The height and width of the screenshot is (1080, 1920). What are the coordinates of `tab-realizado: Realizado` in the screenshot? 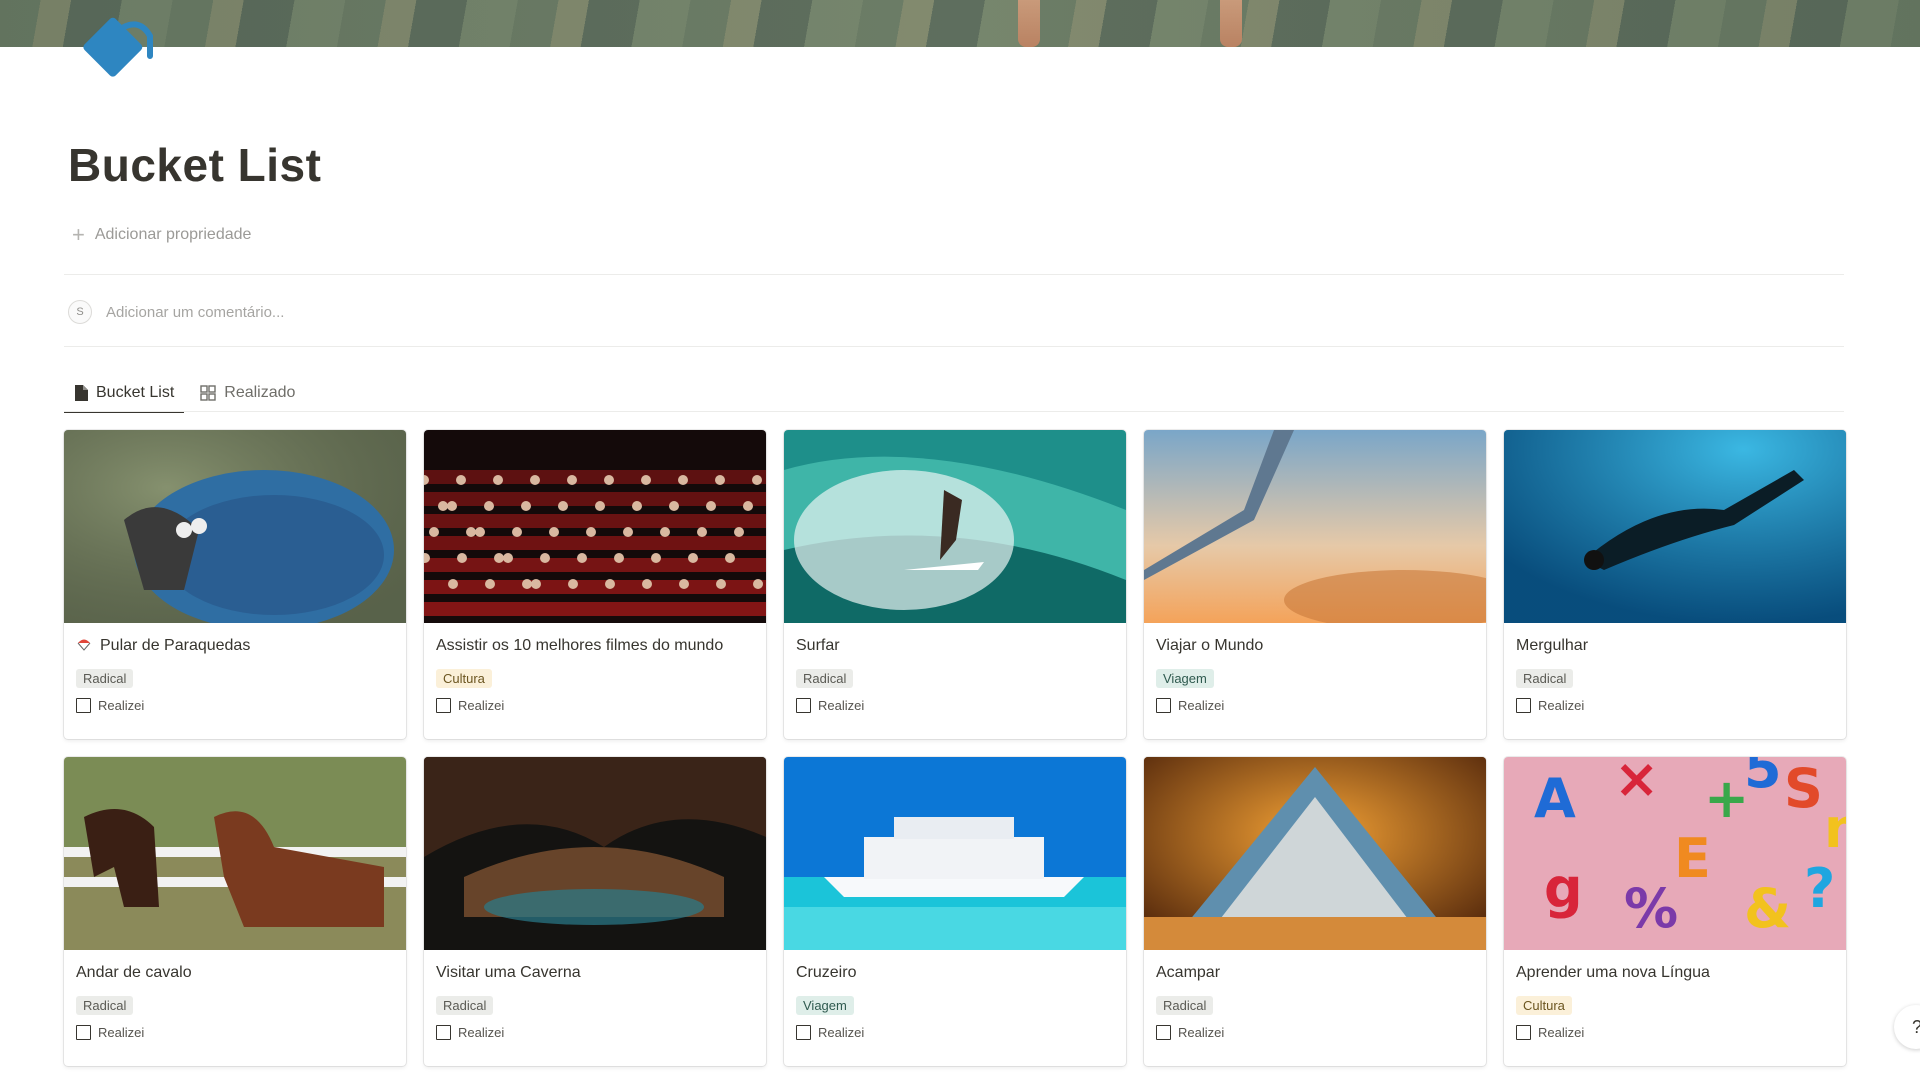 It's located at (247, 393).